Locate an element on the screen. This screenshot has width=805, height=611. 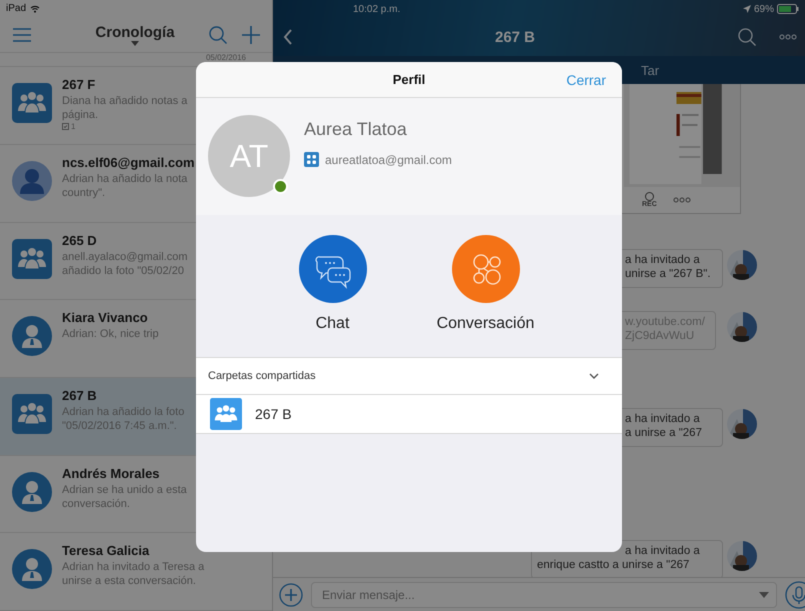
conversation-preview: country". is located at coordinates (84, 193).